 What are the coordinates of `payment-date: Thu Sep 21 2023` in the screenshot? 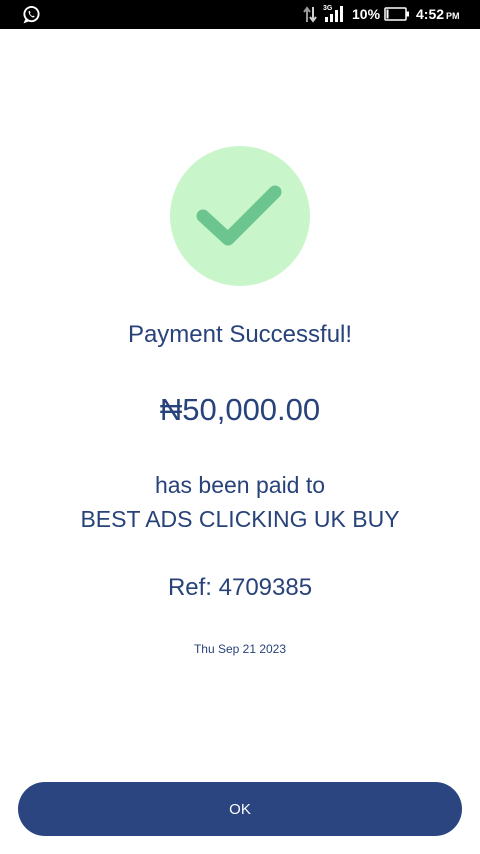 It's located at (240, 649).